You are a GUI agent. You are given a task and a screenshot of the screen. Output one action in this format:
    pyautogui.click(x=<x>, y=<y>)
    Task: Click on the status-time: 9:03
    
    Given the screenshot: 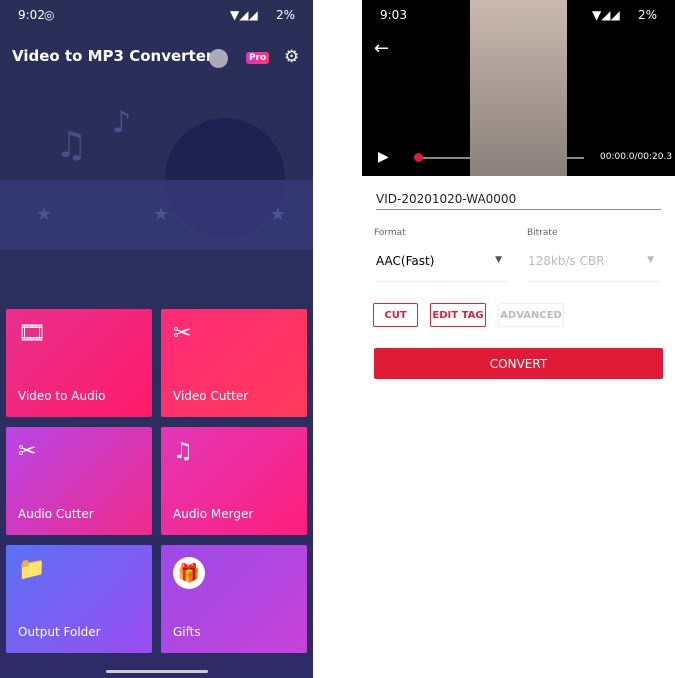 What is the action you would take?
    pyautogui.click(x=393, y=15)
    